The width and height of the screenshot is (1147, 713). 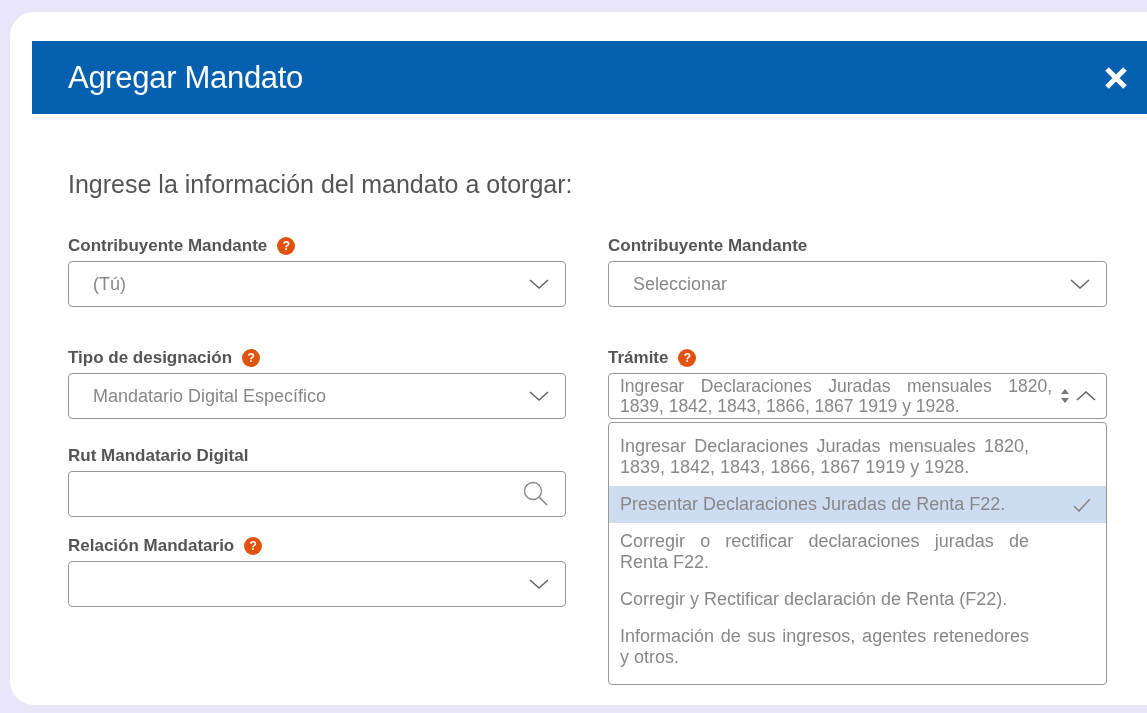 What do you see at coordinates (857, 396) in the screenshot?
I see `dropdown-field: Ingresar Declaraciones Juradas mensuales 1820, 1839, 1842, 1843, 1866, 1867 1919 y 1928.` at bounding box center [857, 396].